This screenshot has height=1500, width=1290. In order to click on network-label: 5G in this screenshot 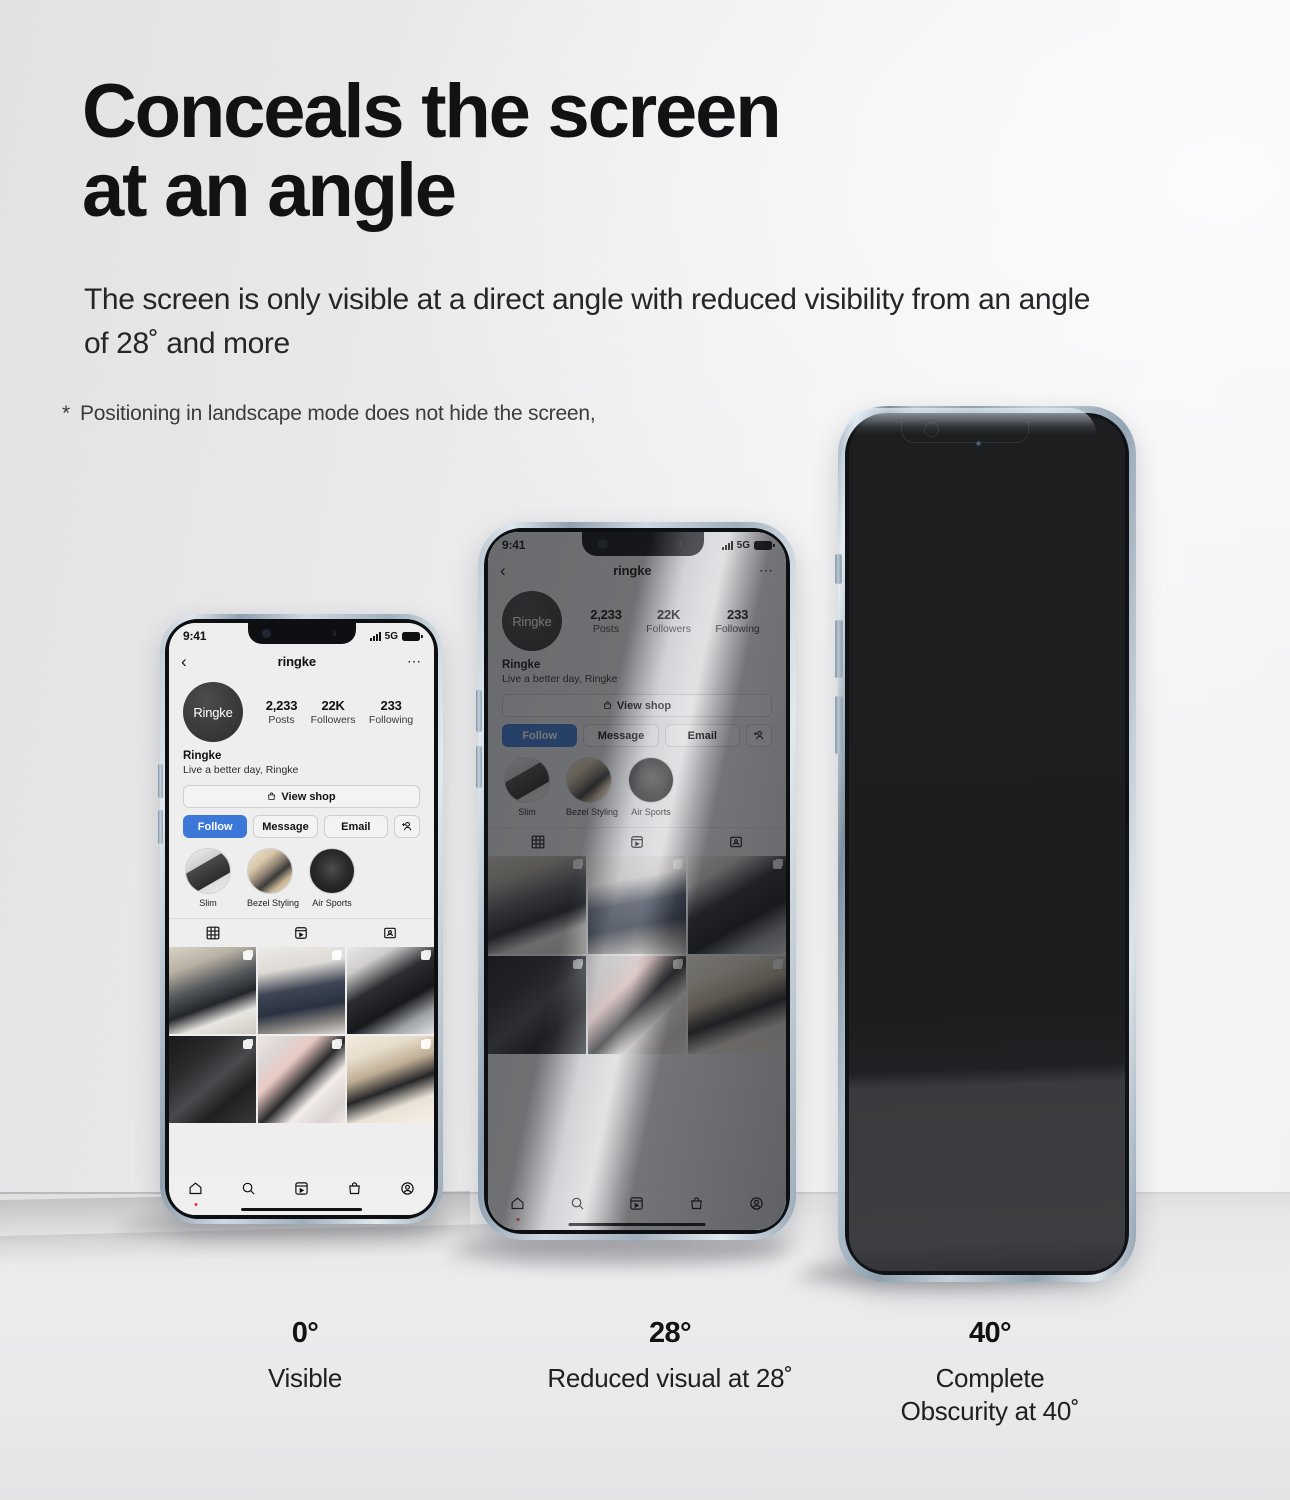, I will do `click(391, 636)`.